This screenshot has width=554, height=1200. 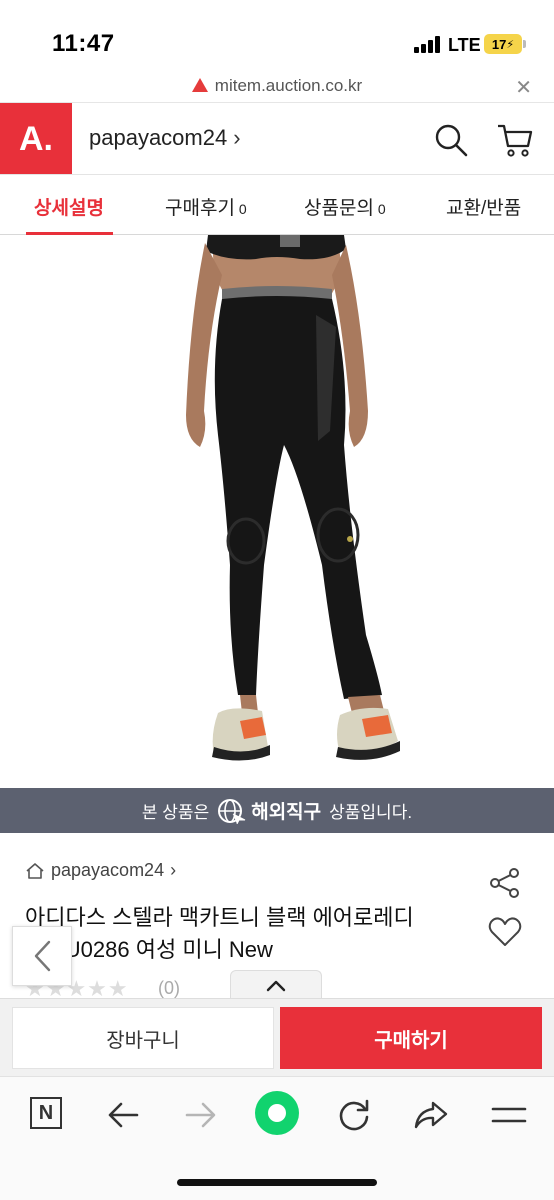 I want to click on banner-highlight: 해외직구, so click(x=286, y=812).